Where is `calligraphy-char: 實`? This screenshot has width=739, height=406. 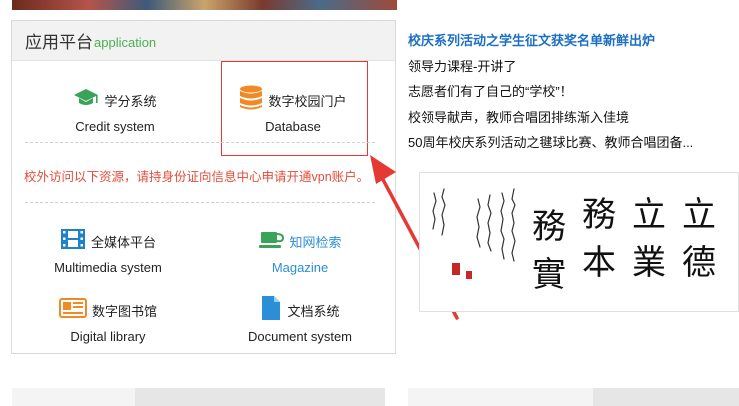
calligraphy-char: 實 is located at coordinates (549, 275).